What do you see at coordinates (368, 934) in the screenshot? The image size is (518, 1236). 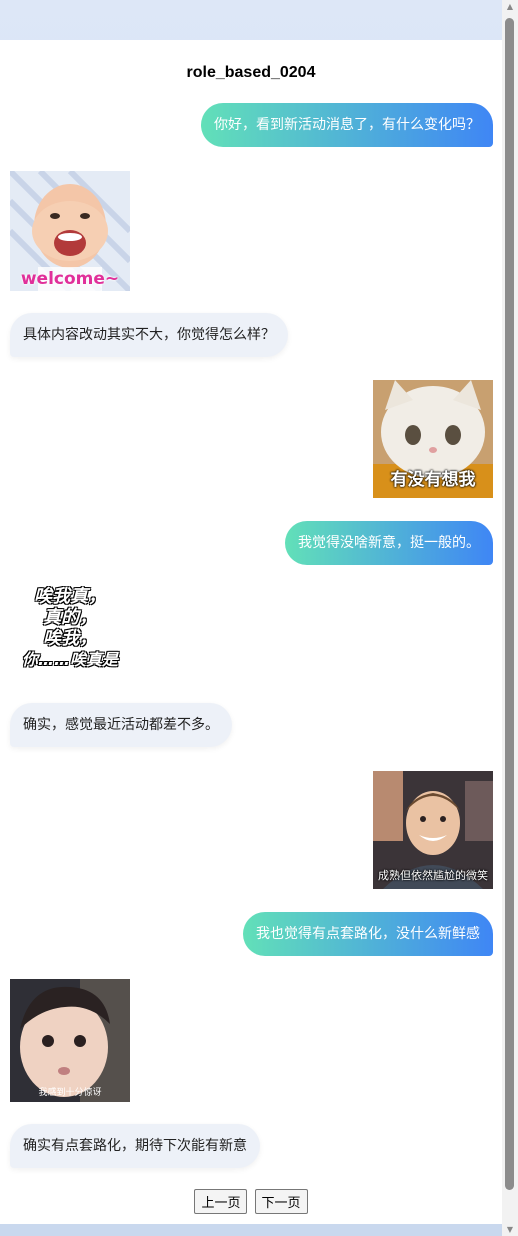 I see `message-bubble-sent: 我也觉得有点套路化，没什么新鲜感` at bounding box center [368, 934].